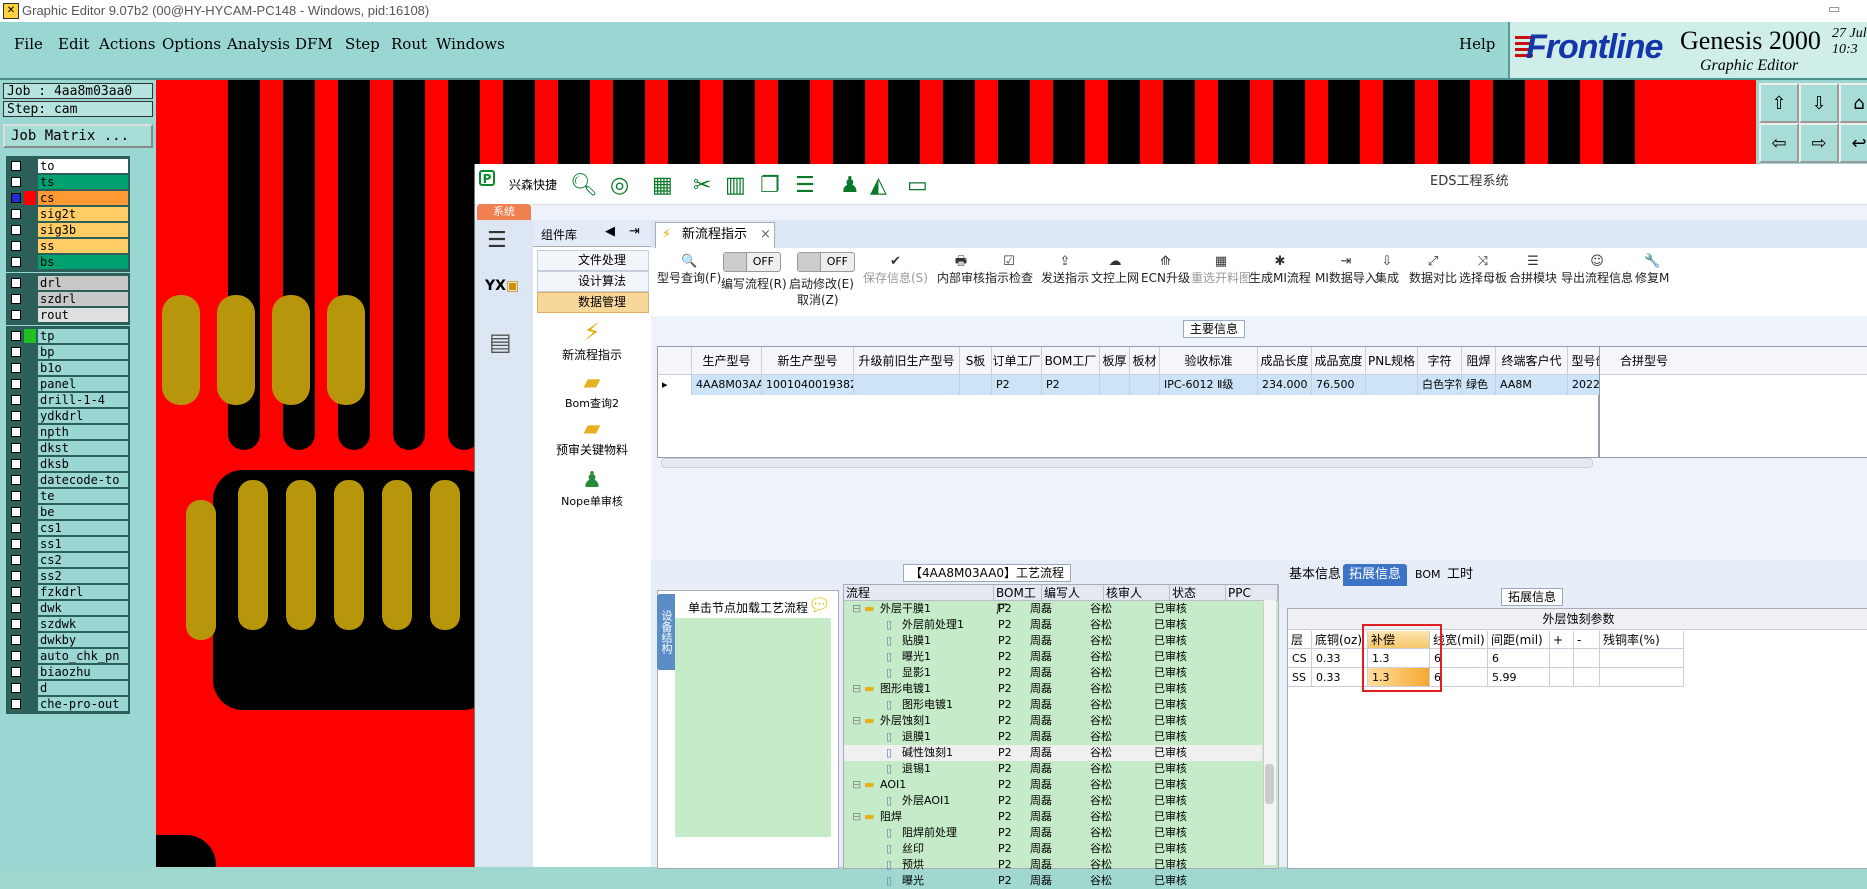 This screenshot has height=889, width=1867. Describe the element at coordinates (1479, 361) in the screenshot. I see `grid-header: 阻焊` at that location.